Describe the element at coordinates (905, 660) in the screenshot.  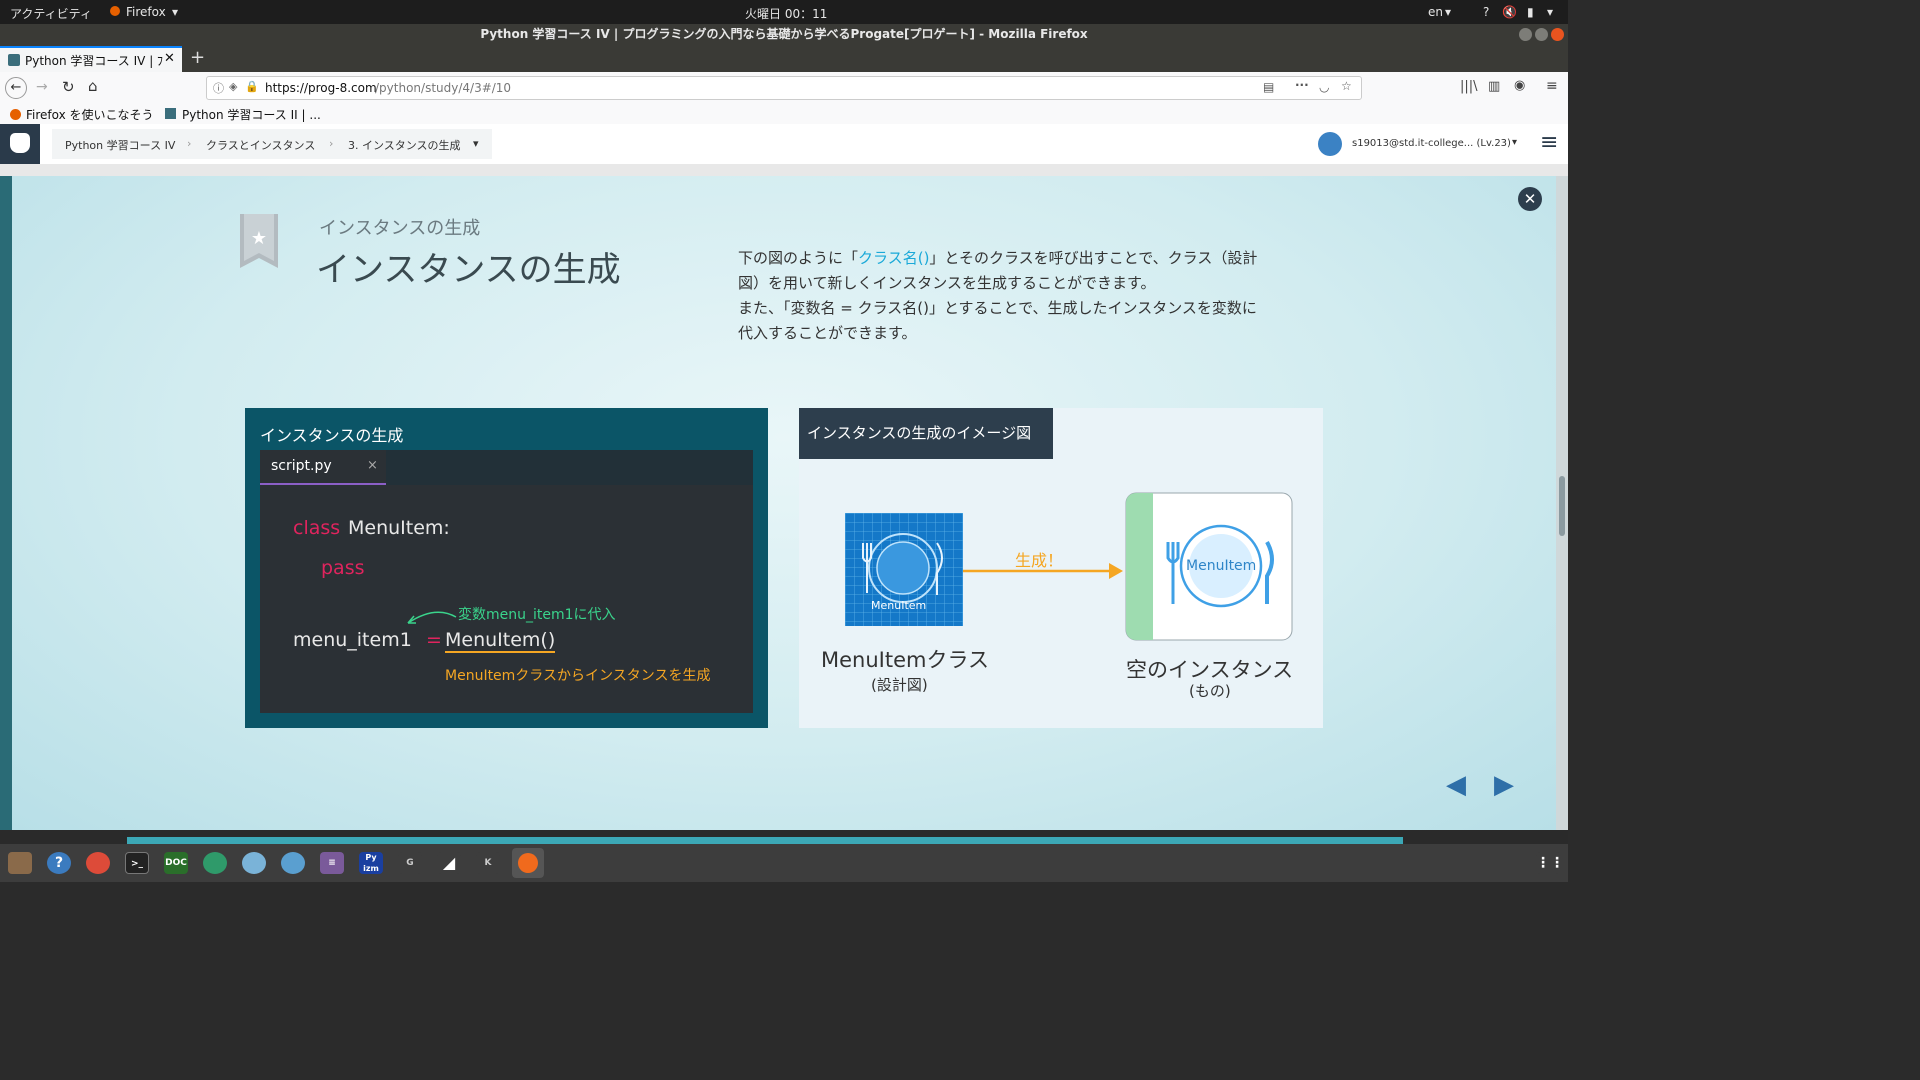
I see `class-caption: MenuItemクラス` at that location.